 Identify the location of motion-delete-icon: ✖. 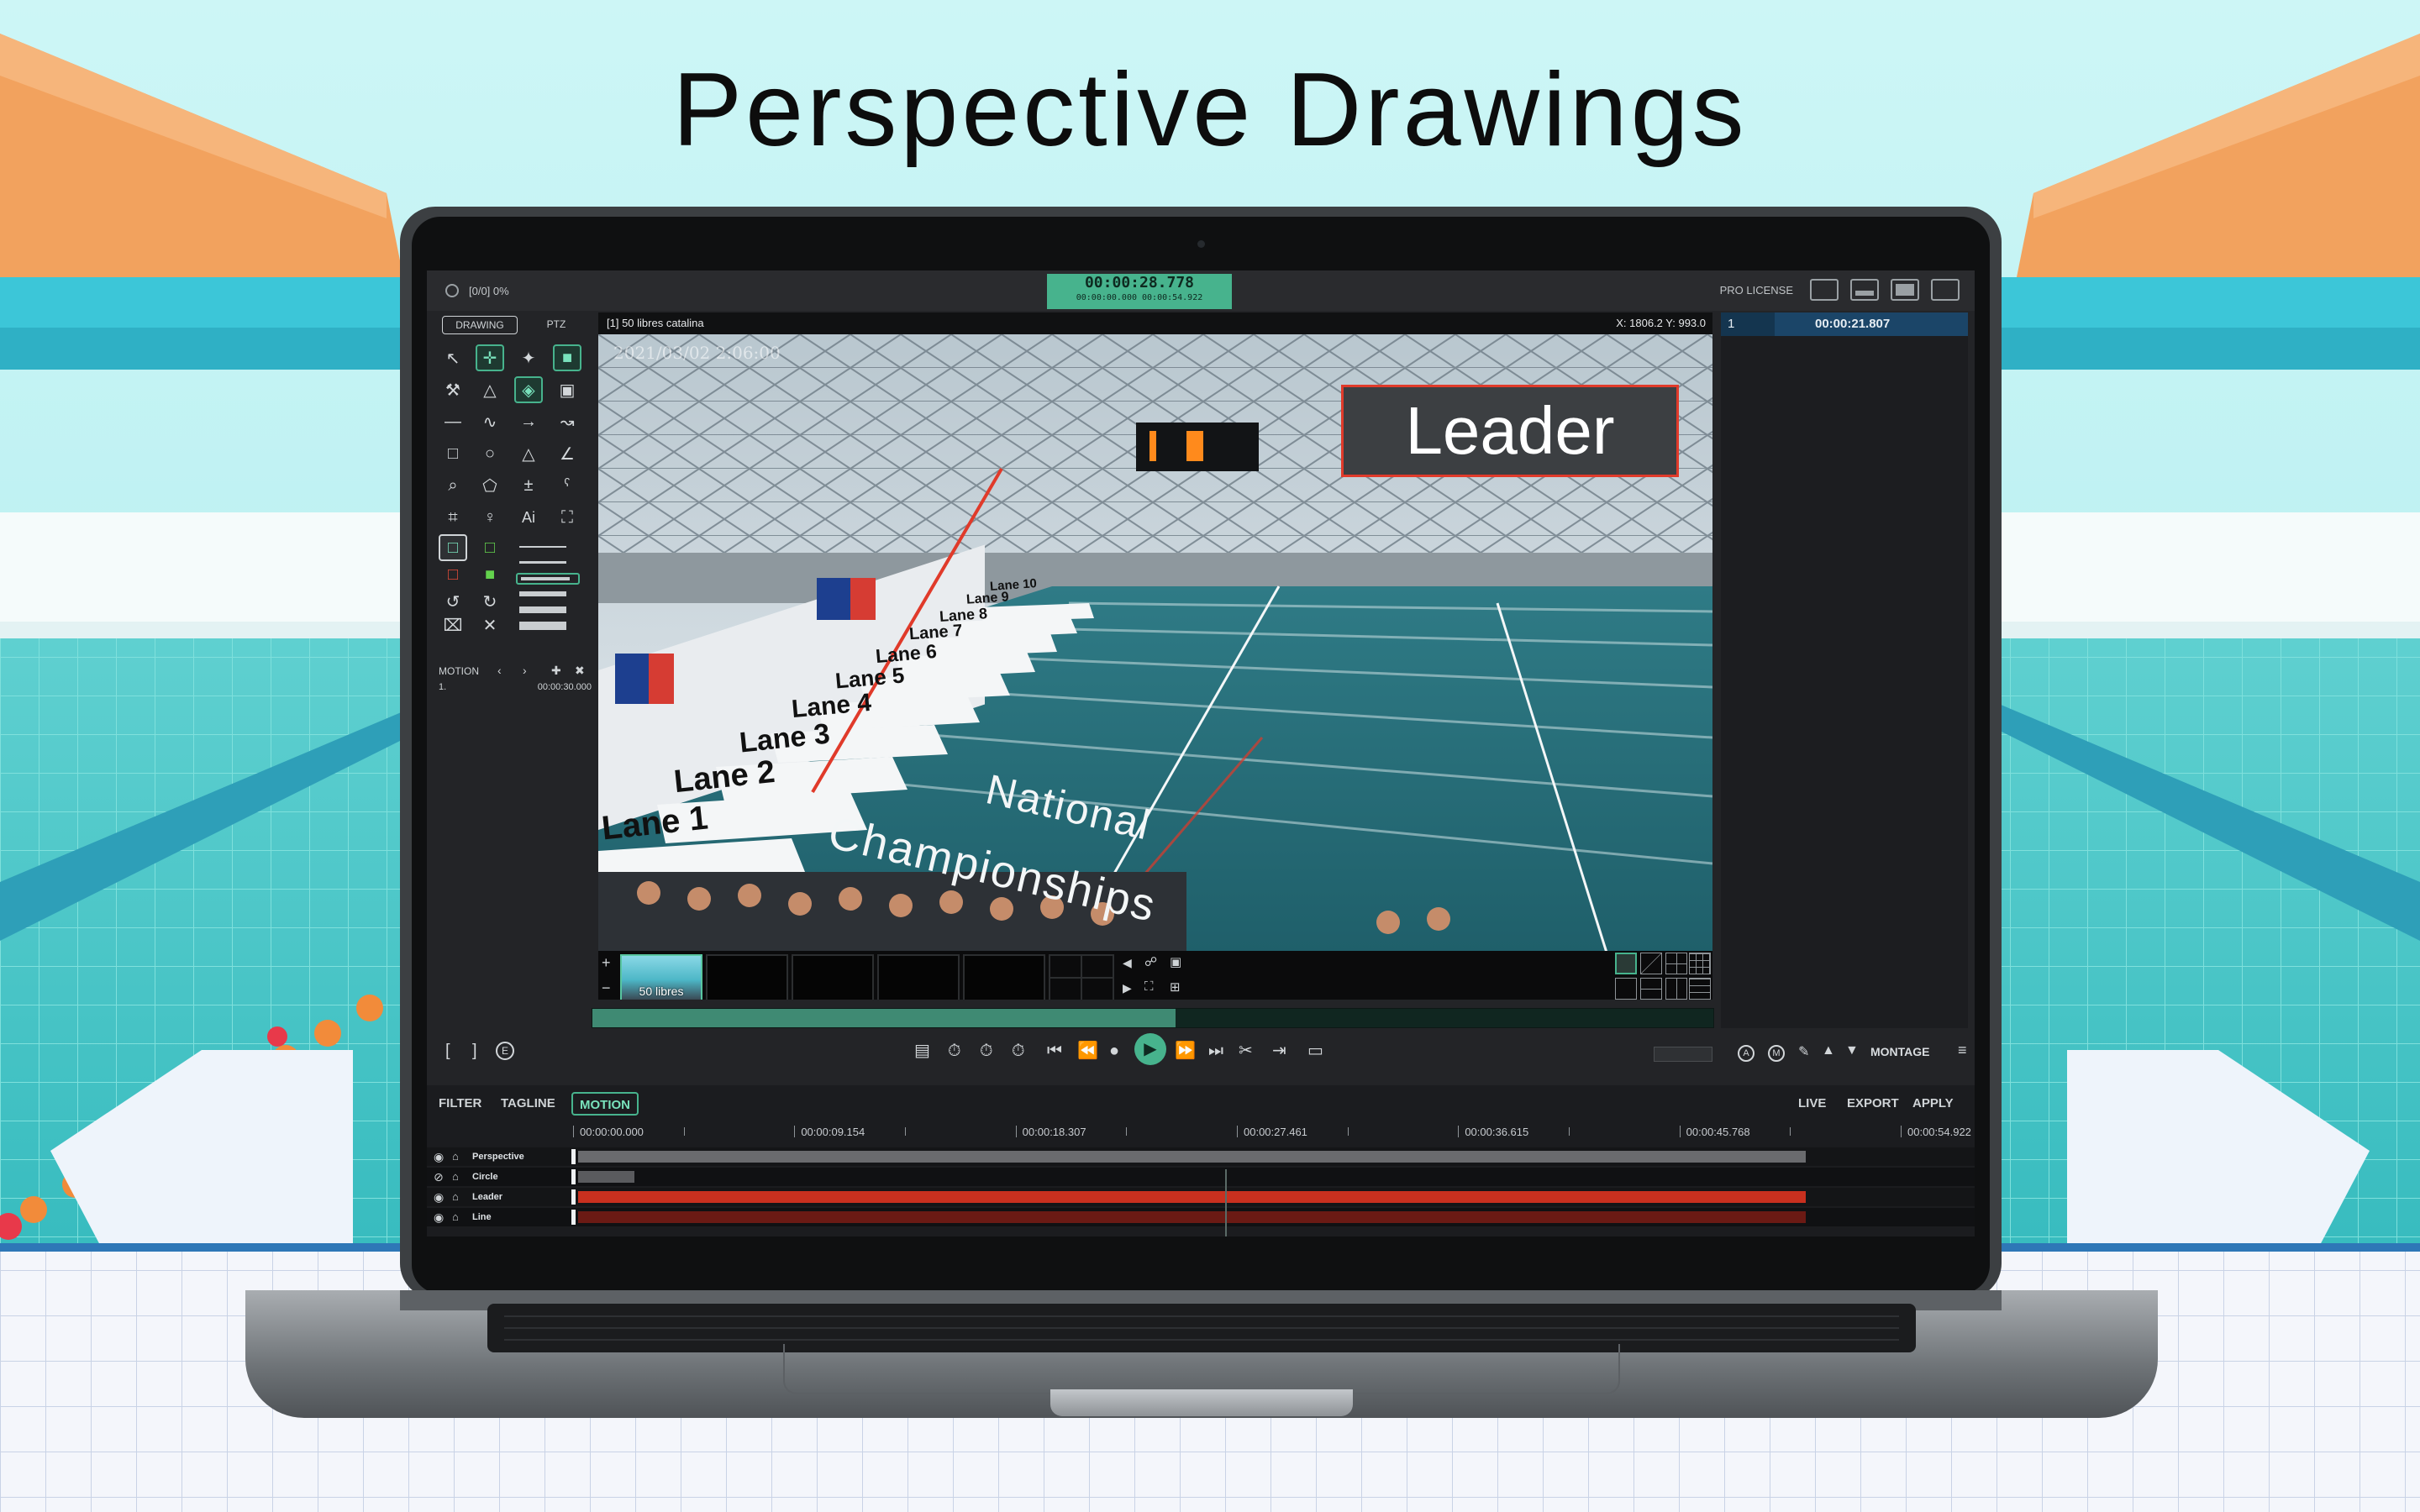
(580, 671).